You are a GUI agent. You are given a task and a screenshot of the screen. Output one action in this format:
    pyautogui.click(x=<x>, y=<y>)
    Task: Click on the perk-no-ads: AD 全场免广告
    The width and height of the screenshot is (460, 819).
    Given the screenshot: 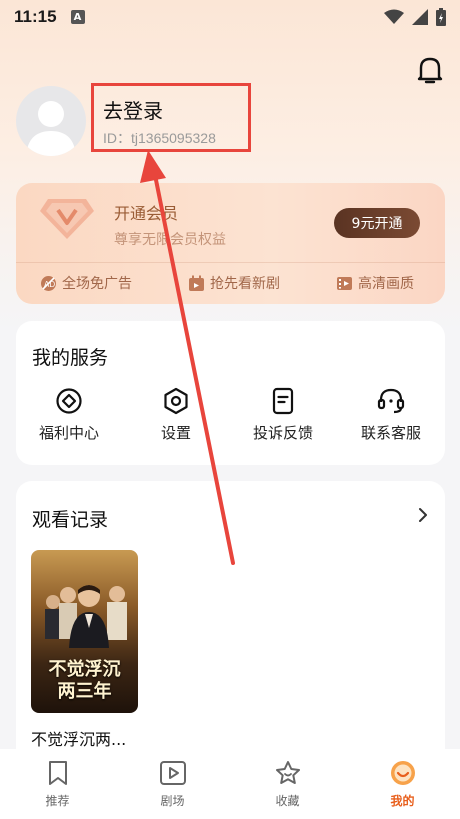 What is the action you would take?
    pyautogui.click(x=86, y=283)
    